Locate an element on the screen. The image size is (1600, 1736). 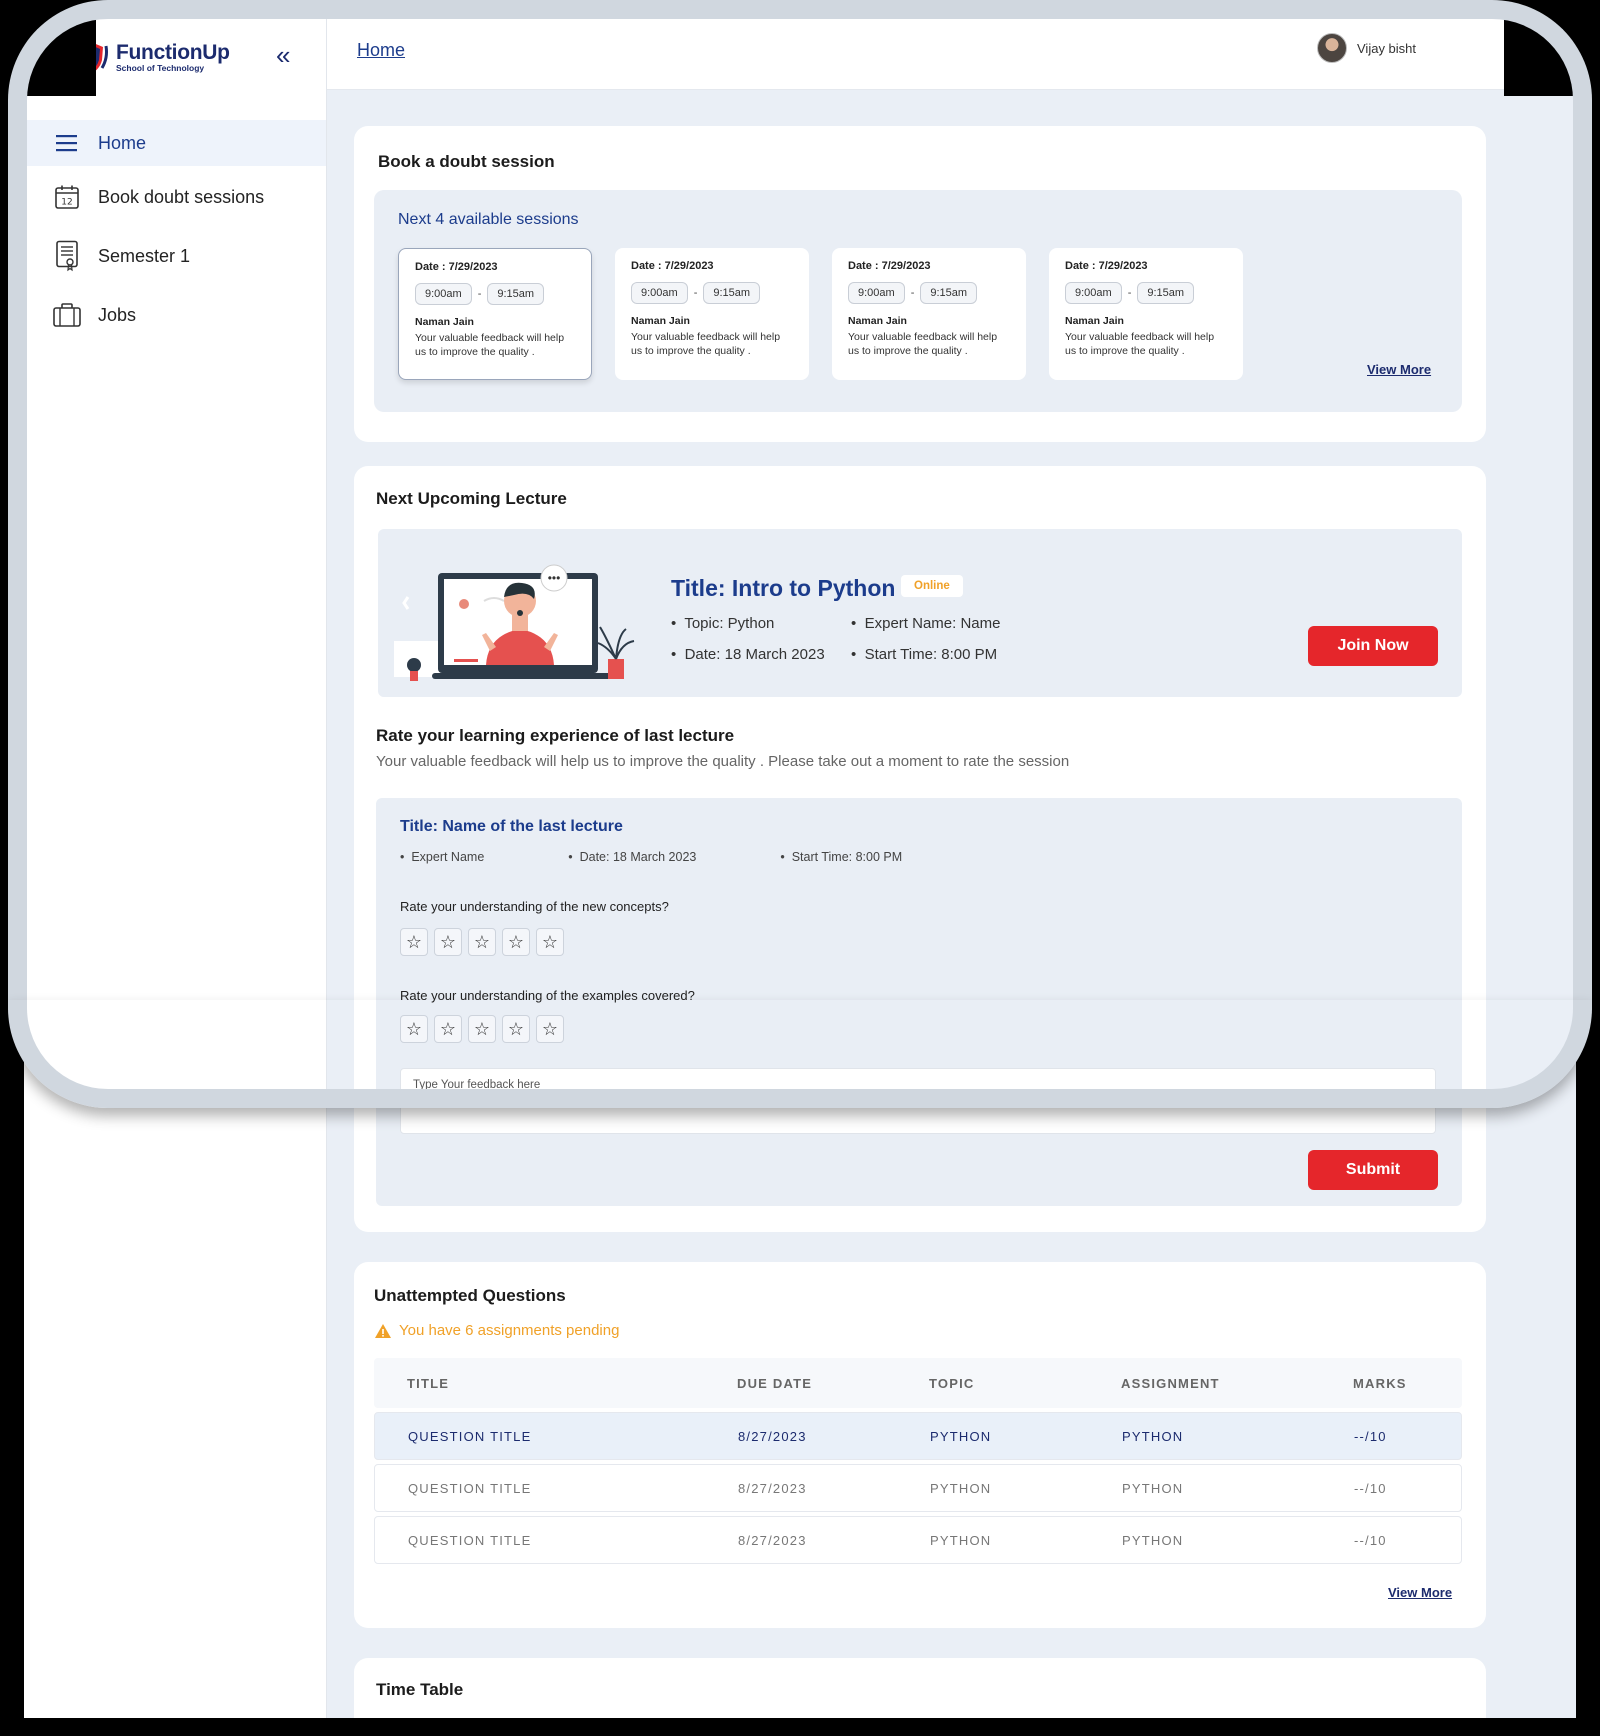
column-header: TOPIC is located at coordinates (1025, 1383).